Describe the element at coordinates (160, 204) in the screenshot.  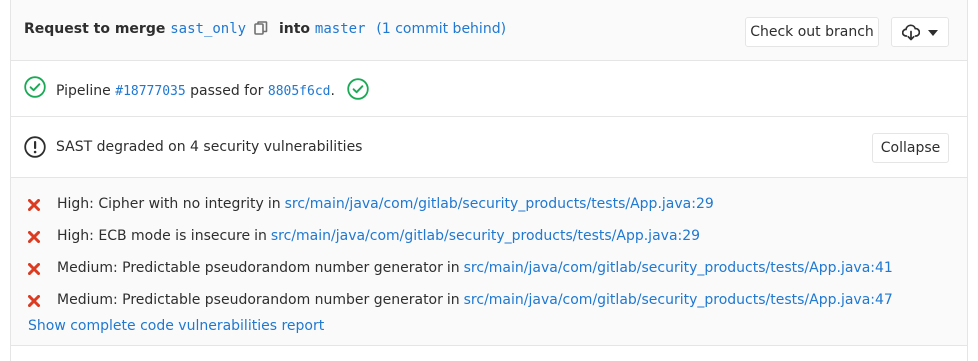
I see `vulnerability-title: High: Cipher with no integrity` at that location.